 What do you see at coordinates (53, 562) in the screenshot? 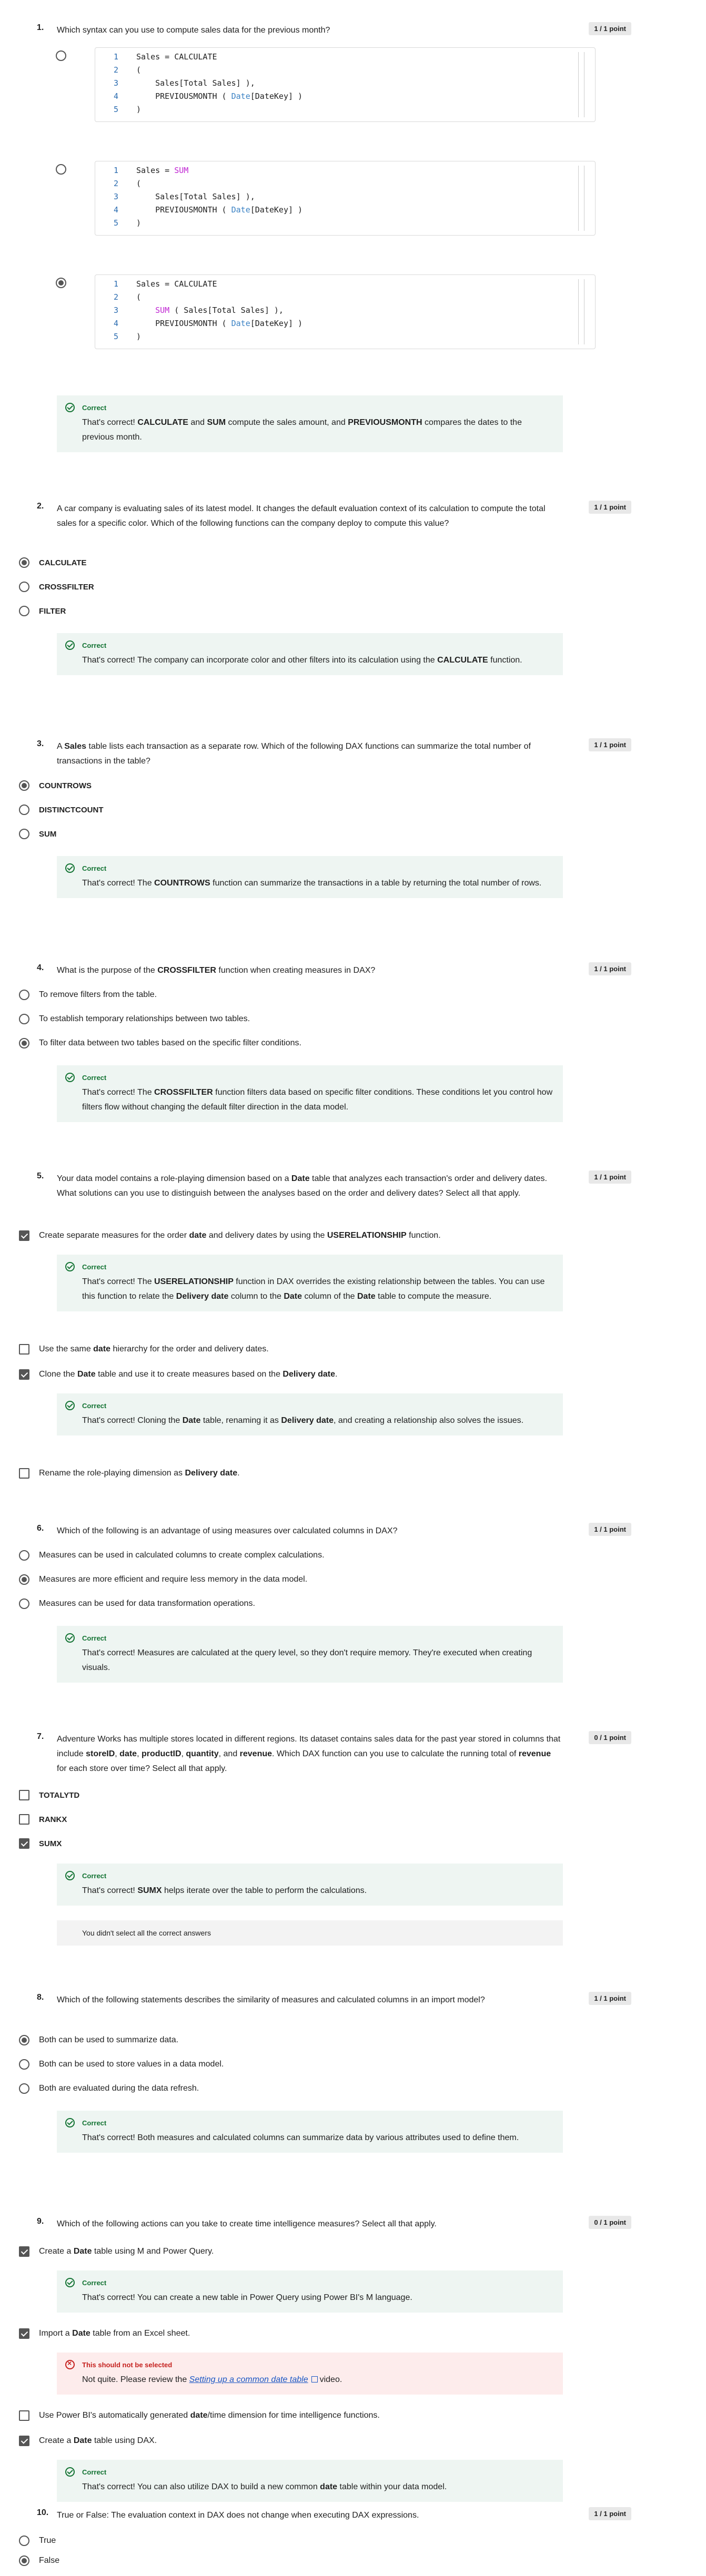
I see `option-calculate: CALCULATE` at bounding box center [53, 562].